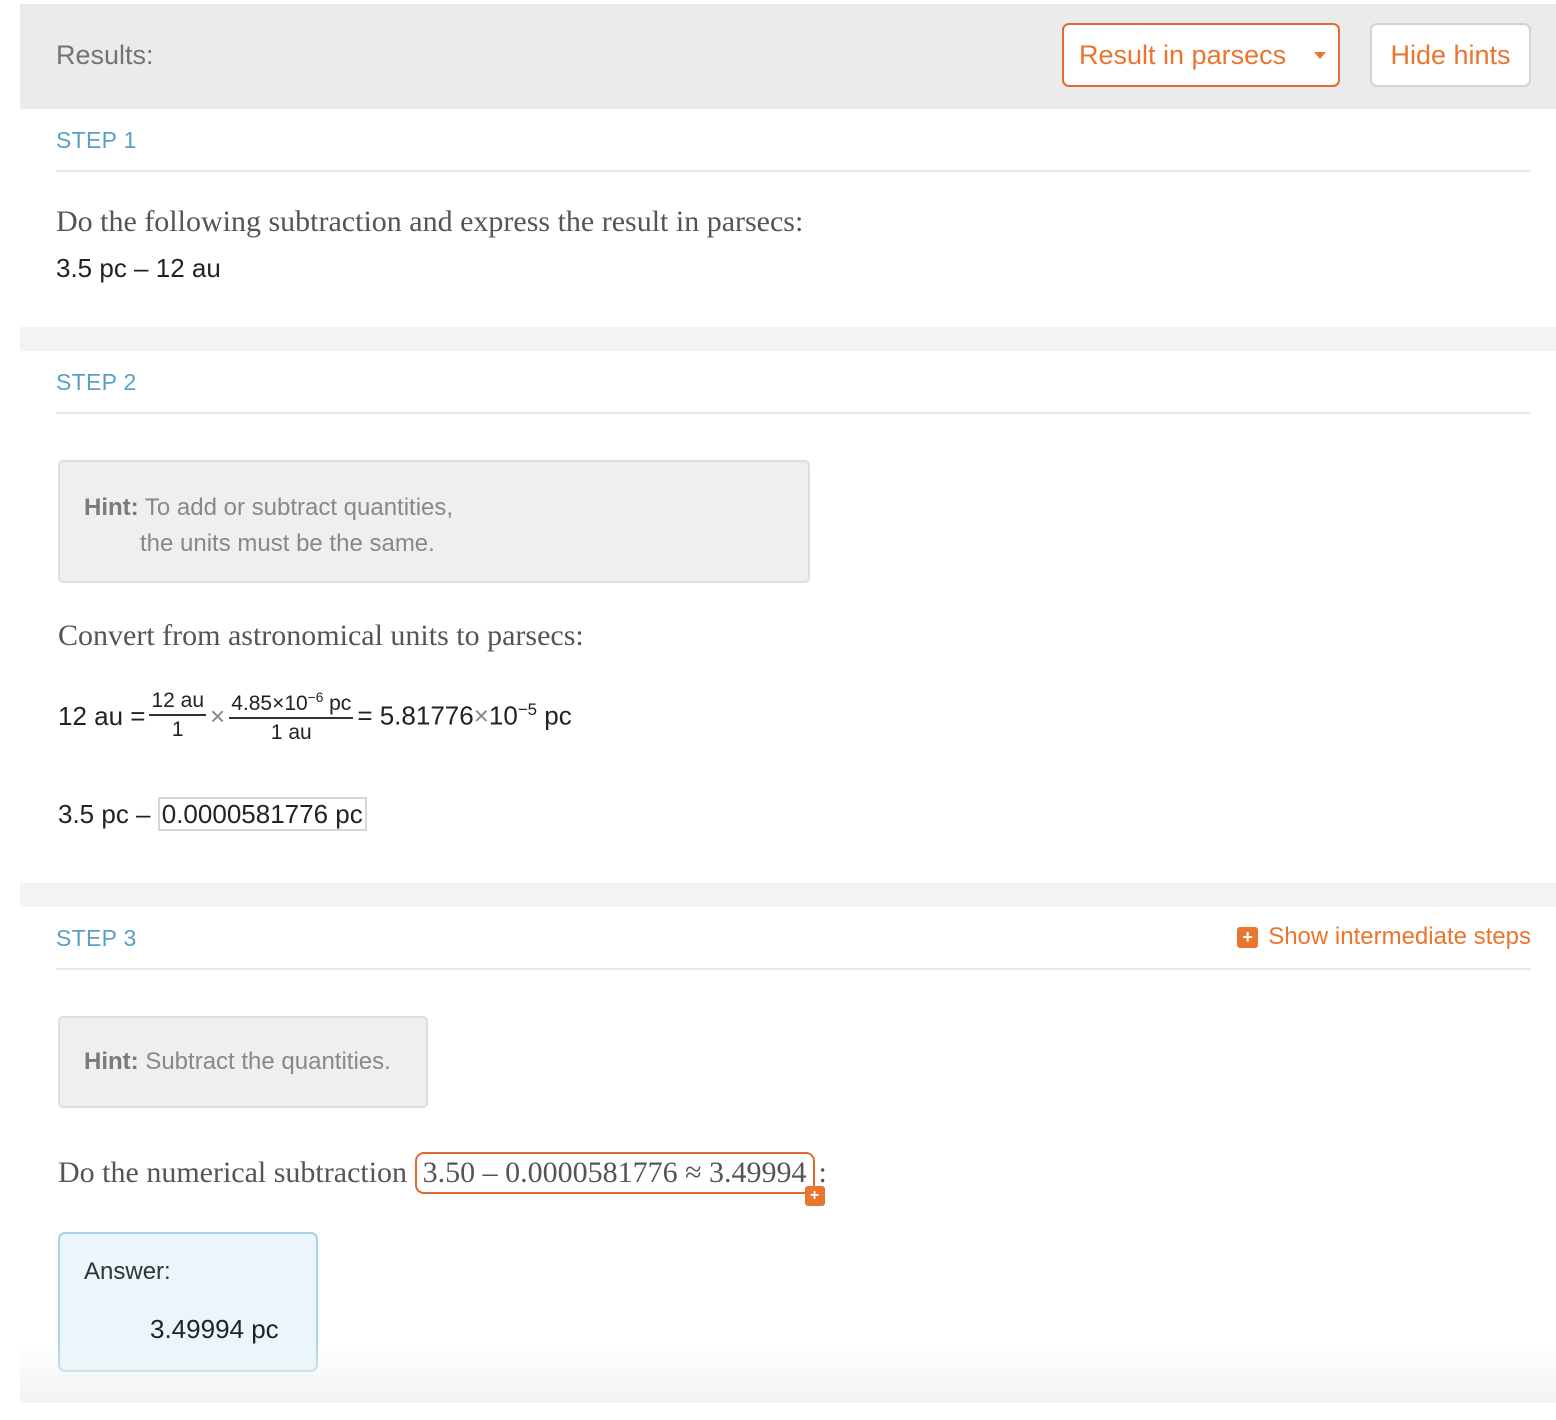  I want to click on numerator-mantissa: 4.85×10, so click(269, 703).